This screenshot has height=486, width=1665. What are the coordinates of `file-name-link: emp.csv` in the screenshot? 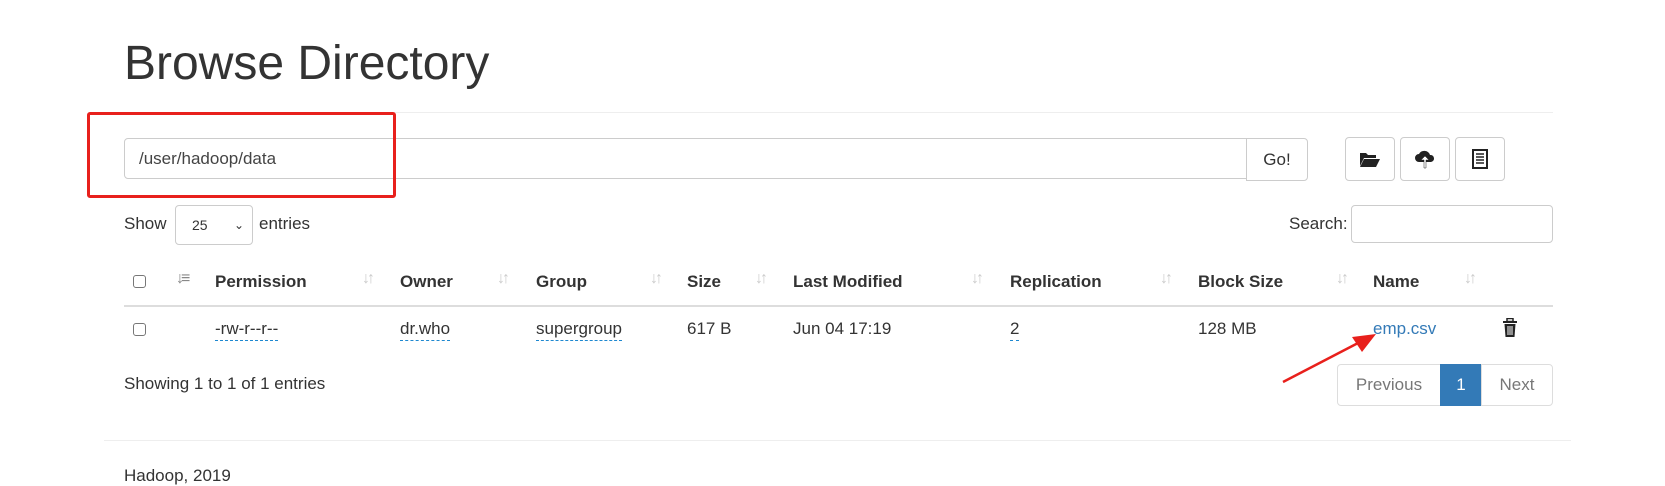 It's located at (1404, 329).